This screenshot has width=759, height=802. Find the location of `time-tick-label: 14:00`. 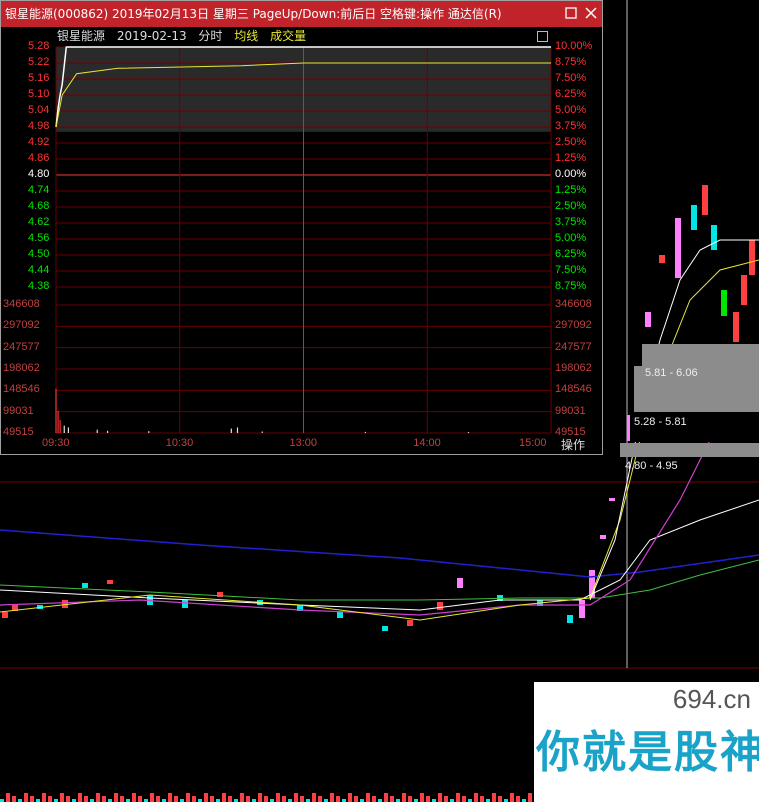

time-tick-label: 14:00 is located at coordinates (427, 443).